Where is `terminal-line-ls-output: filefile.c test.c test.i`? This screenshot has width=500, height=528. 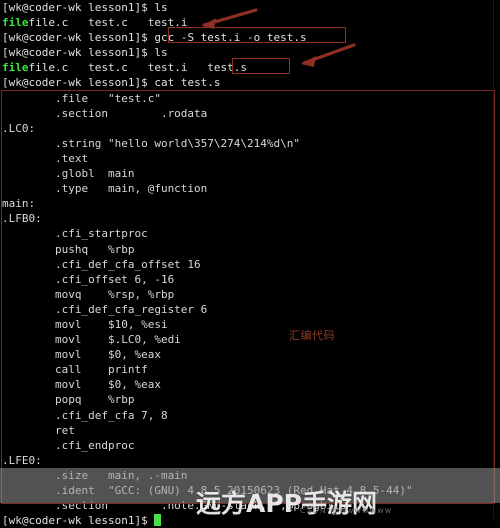
terminal-line-ls-output: filefile.c test.c test.i is located at coordinates (250, 22).